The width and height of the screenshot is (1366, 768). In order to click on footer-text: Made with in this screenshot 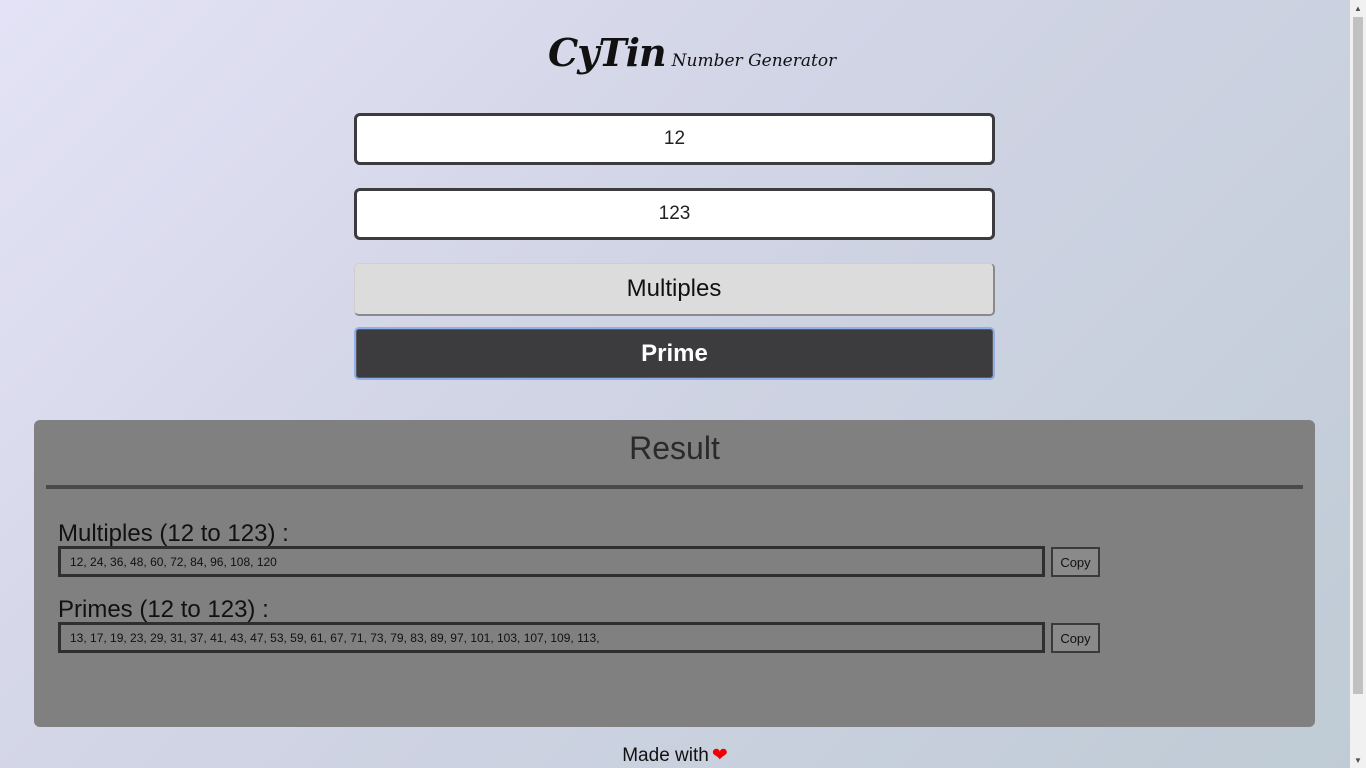, I will do `click(665, 755)`.